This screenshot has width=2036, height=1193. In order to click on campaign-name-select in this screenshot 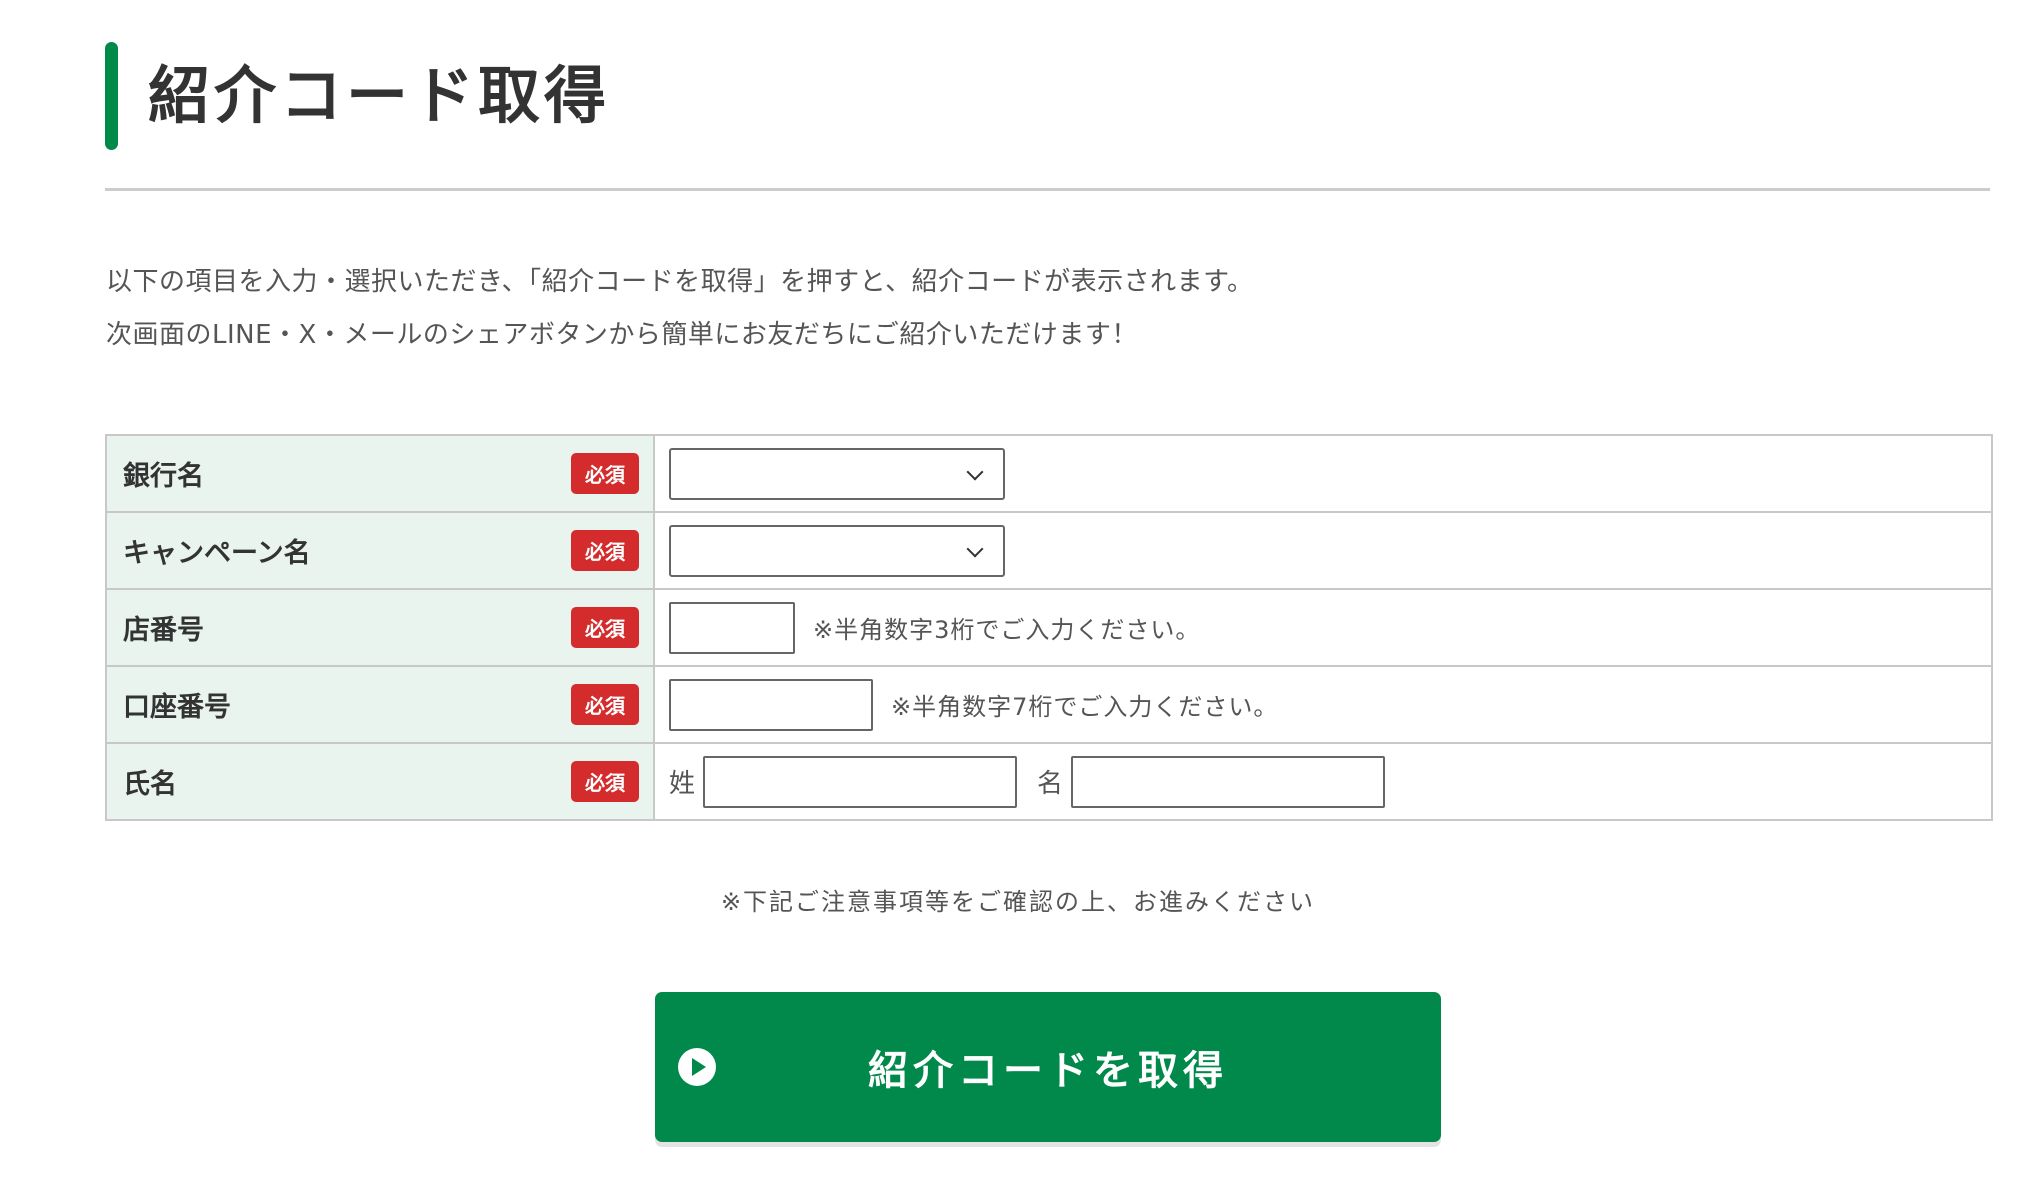, I will do `click(837, 550)`.